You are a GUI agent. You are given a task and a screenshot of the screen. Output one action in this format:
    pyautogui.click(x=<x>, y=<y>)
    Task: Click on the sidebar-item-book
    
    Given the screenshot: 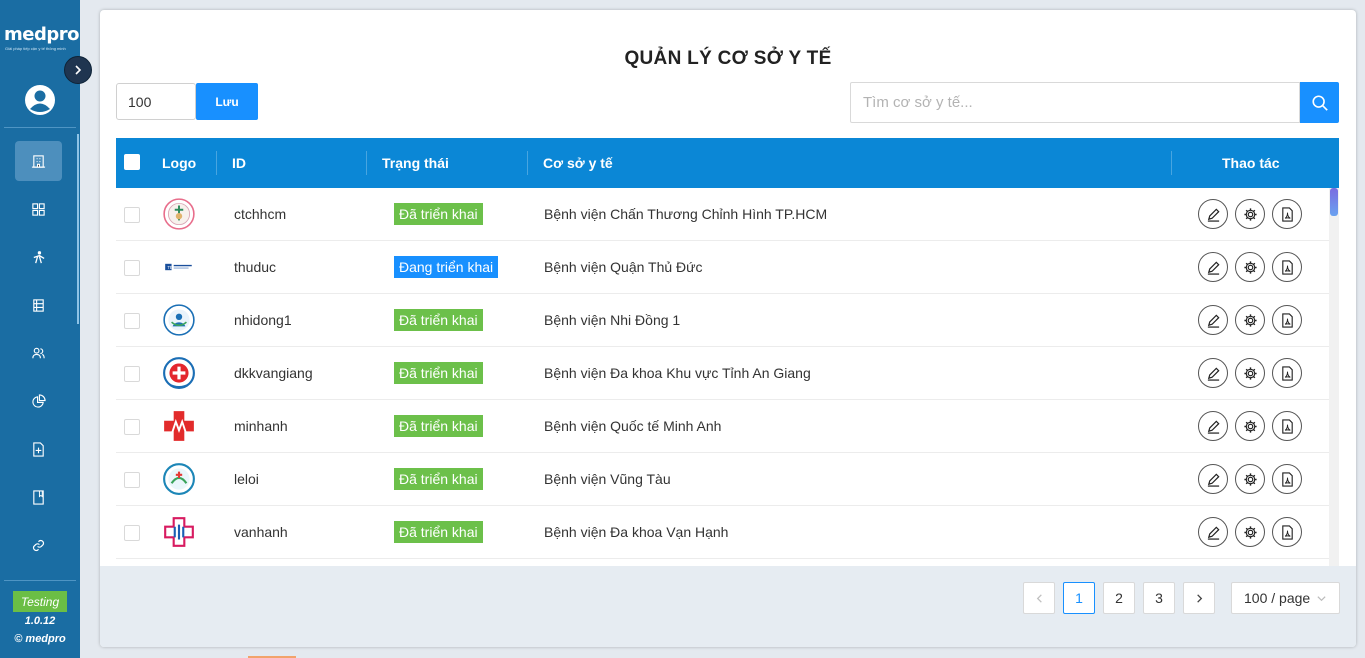 What is the action you would take?
    pyautogui.click(x=38, y=497)
    